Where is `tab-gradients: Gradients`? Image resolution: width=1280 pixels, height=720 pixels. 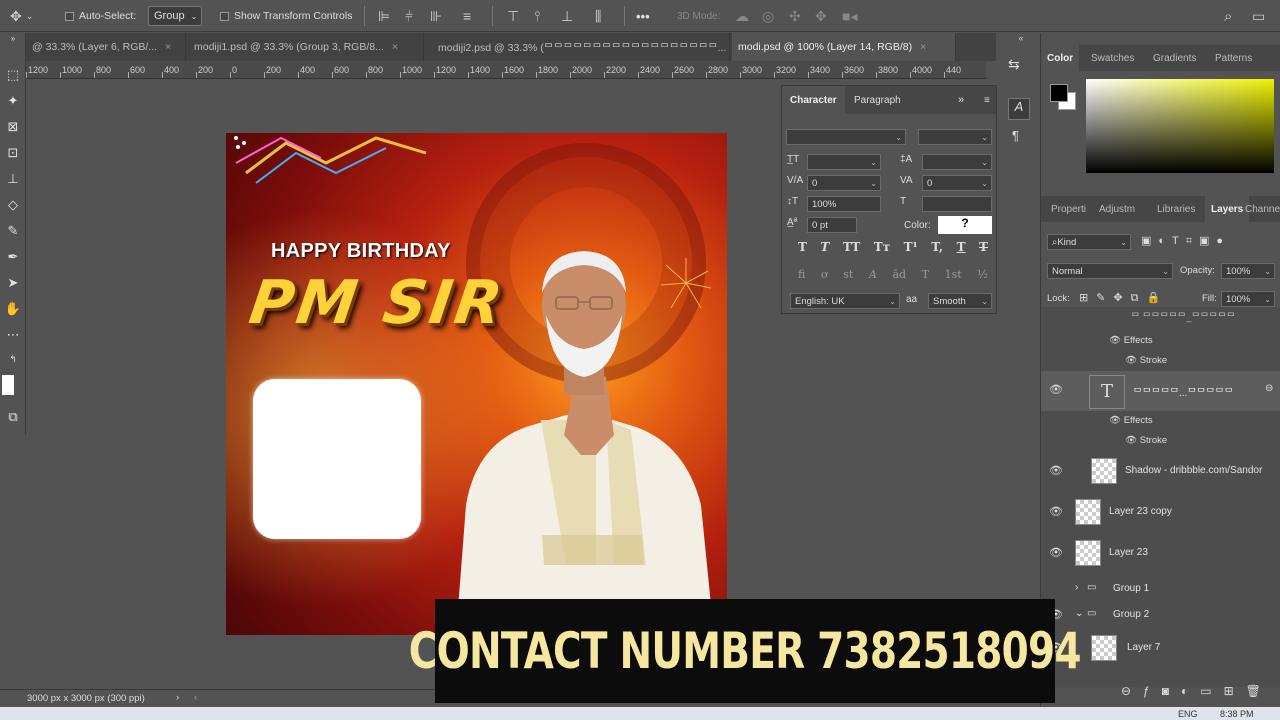
tab-gradients: Gradients is located at coordinates (1174, 58).